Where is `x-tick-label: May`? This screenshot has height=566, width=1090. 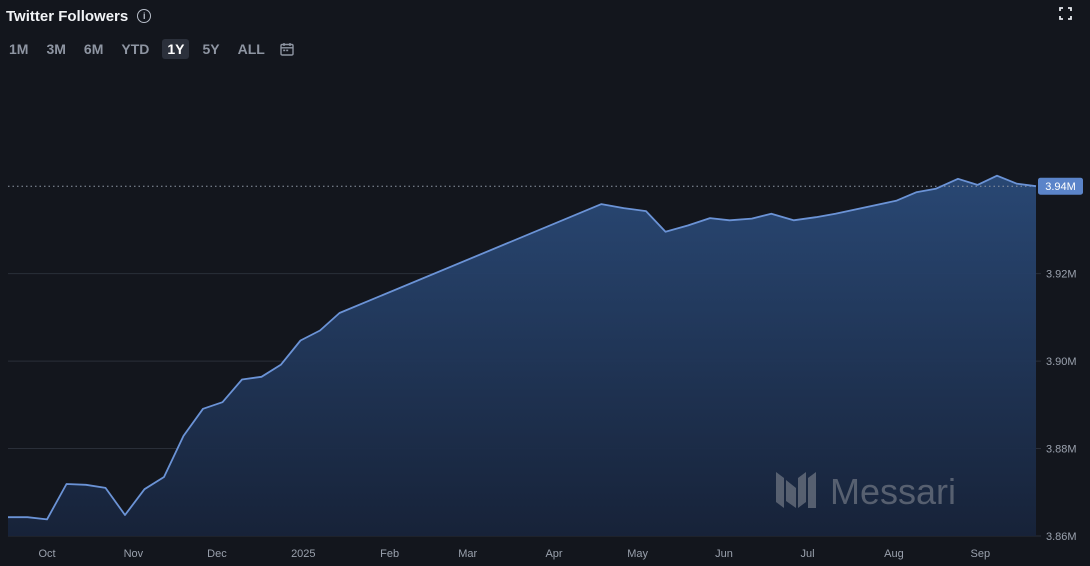
x-tick-label: May is located at coordinates (637, 554).